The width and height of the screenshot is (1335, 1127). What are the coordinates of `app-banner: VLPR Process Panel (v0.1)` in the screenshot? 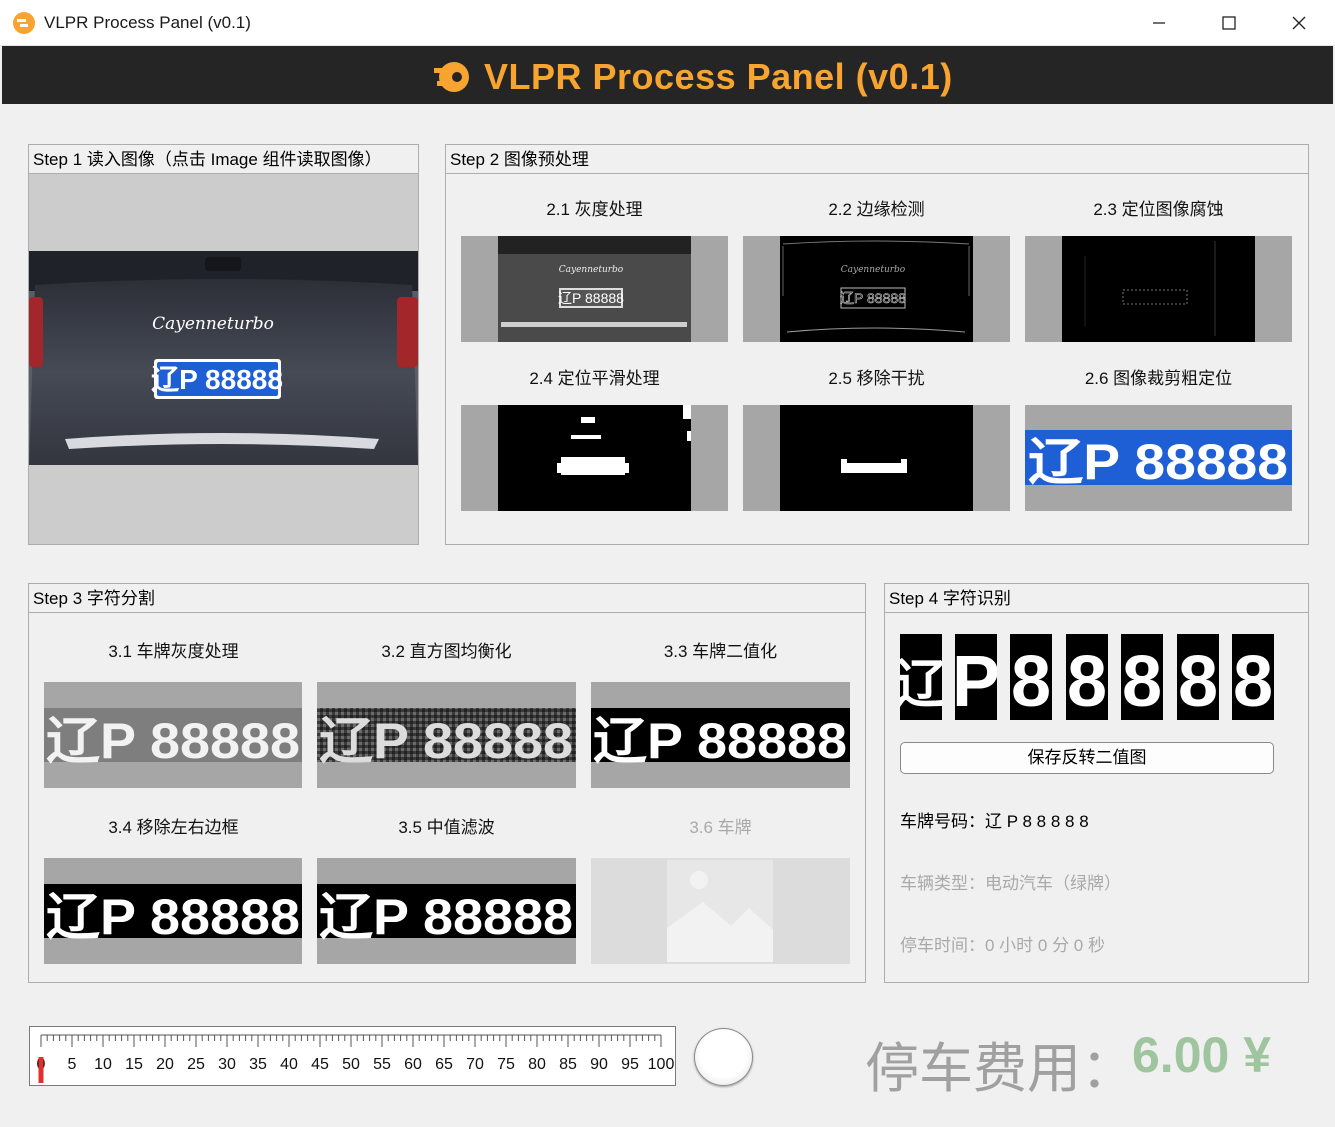 It's located at (667, 75).